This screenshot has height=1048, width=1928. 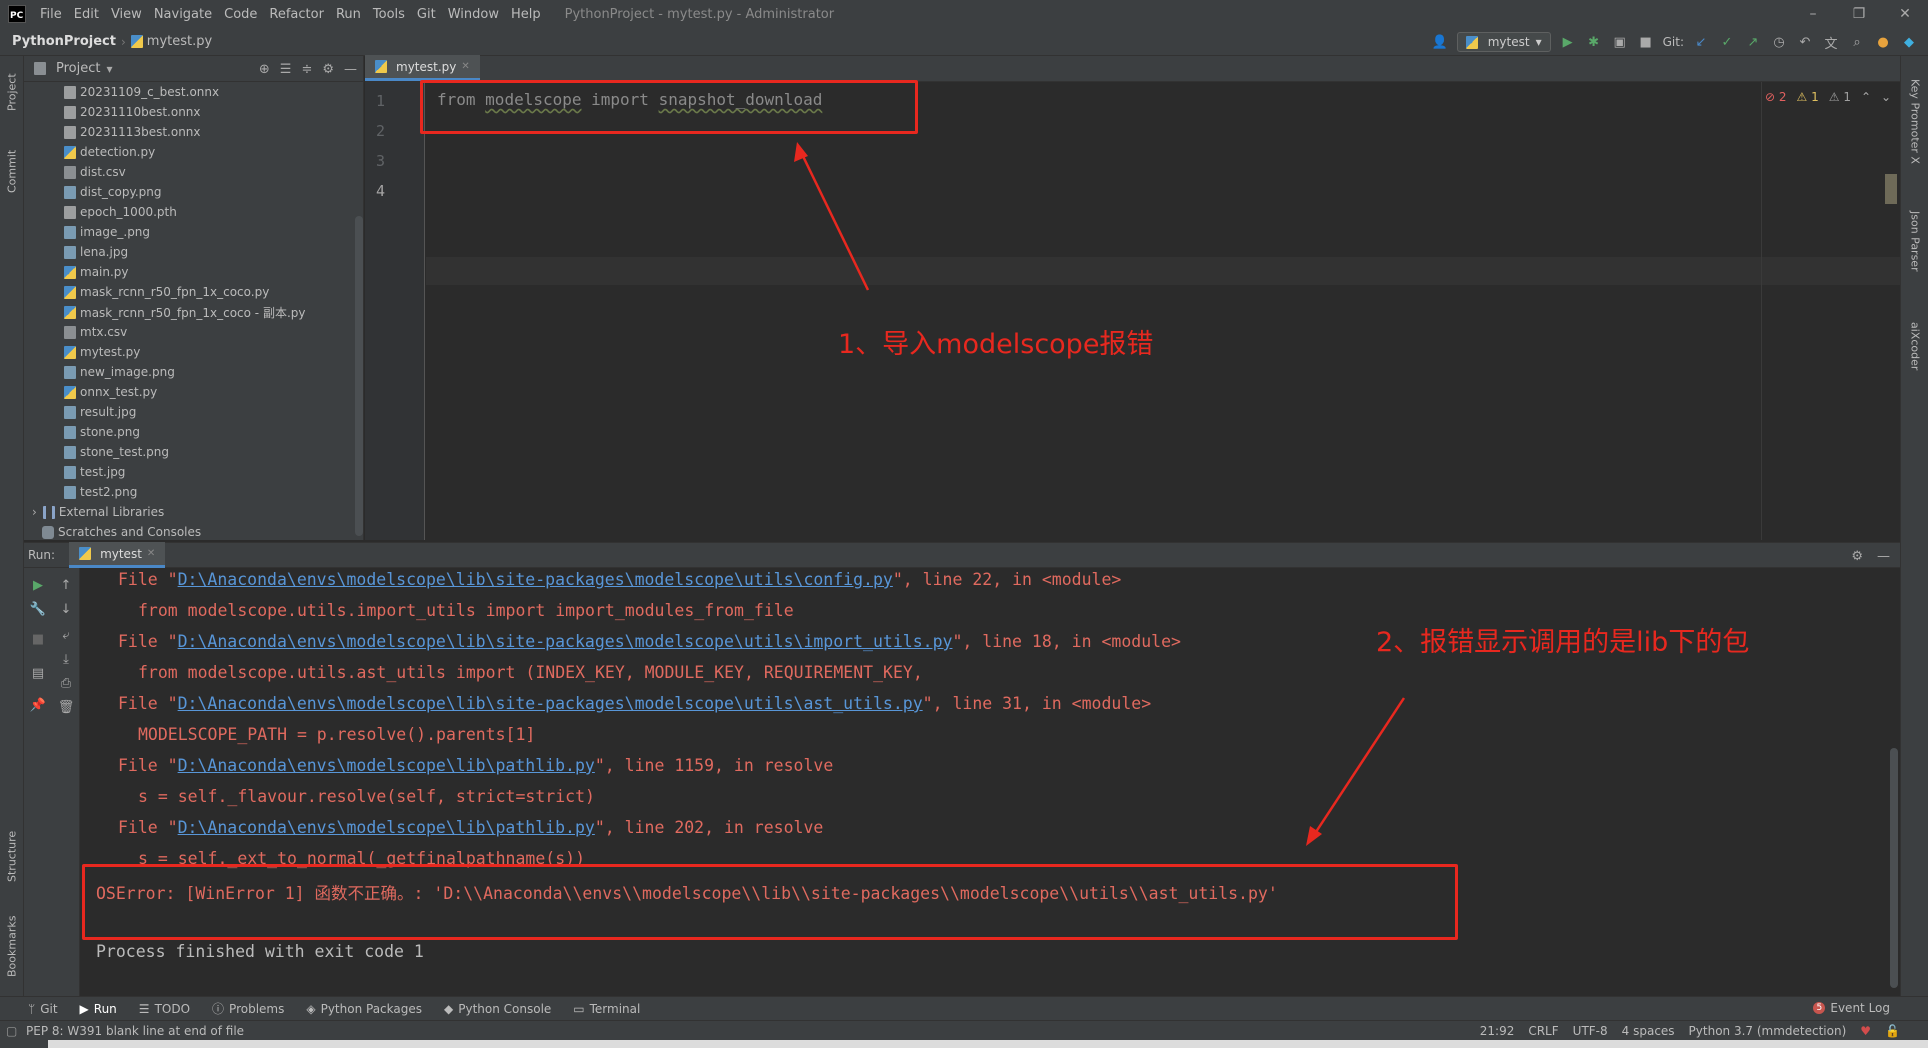 I want to click on git-update-icon: ↙, so click(x=1701, y=42).